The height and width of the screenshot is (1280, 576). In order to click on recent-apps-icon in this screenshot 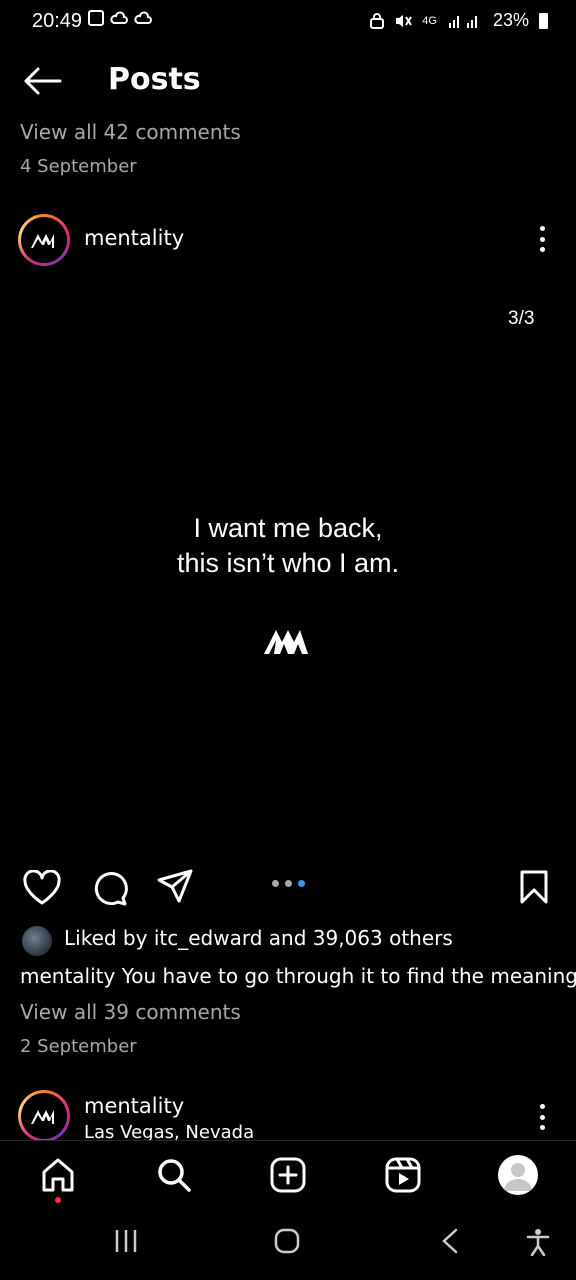, I will do `click(126, 1241)`.